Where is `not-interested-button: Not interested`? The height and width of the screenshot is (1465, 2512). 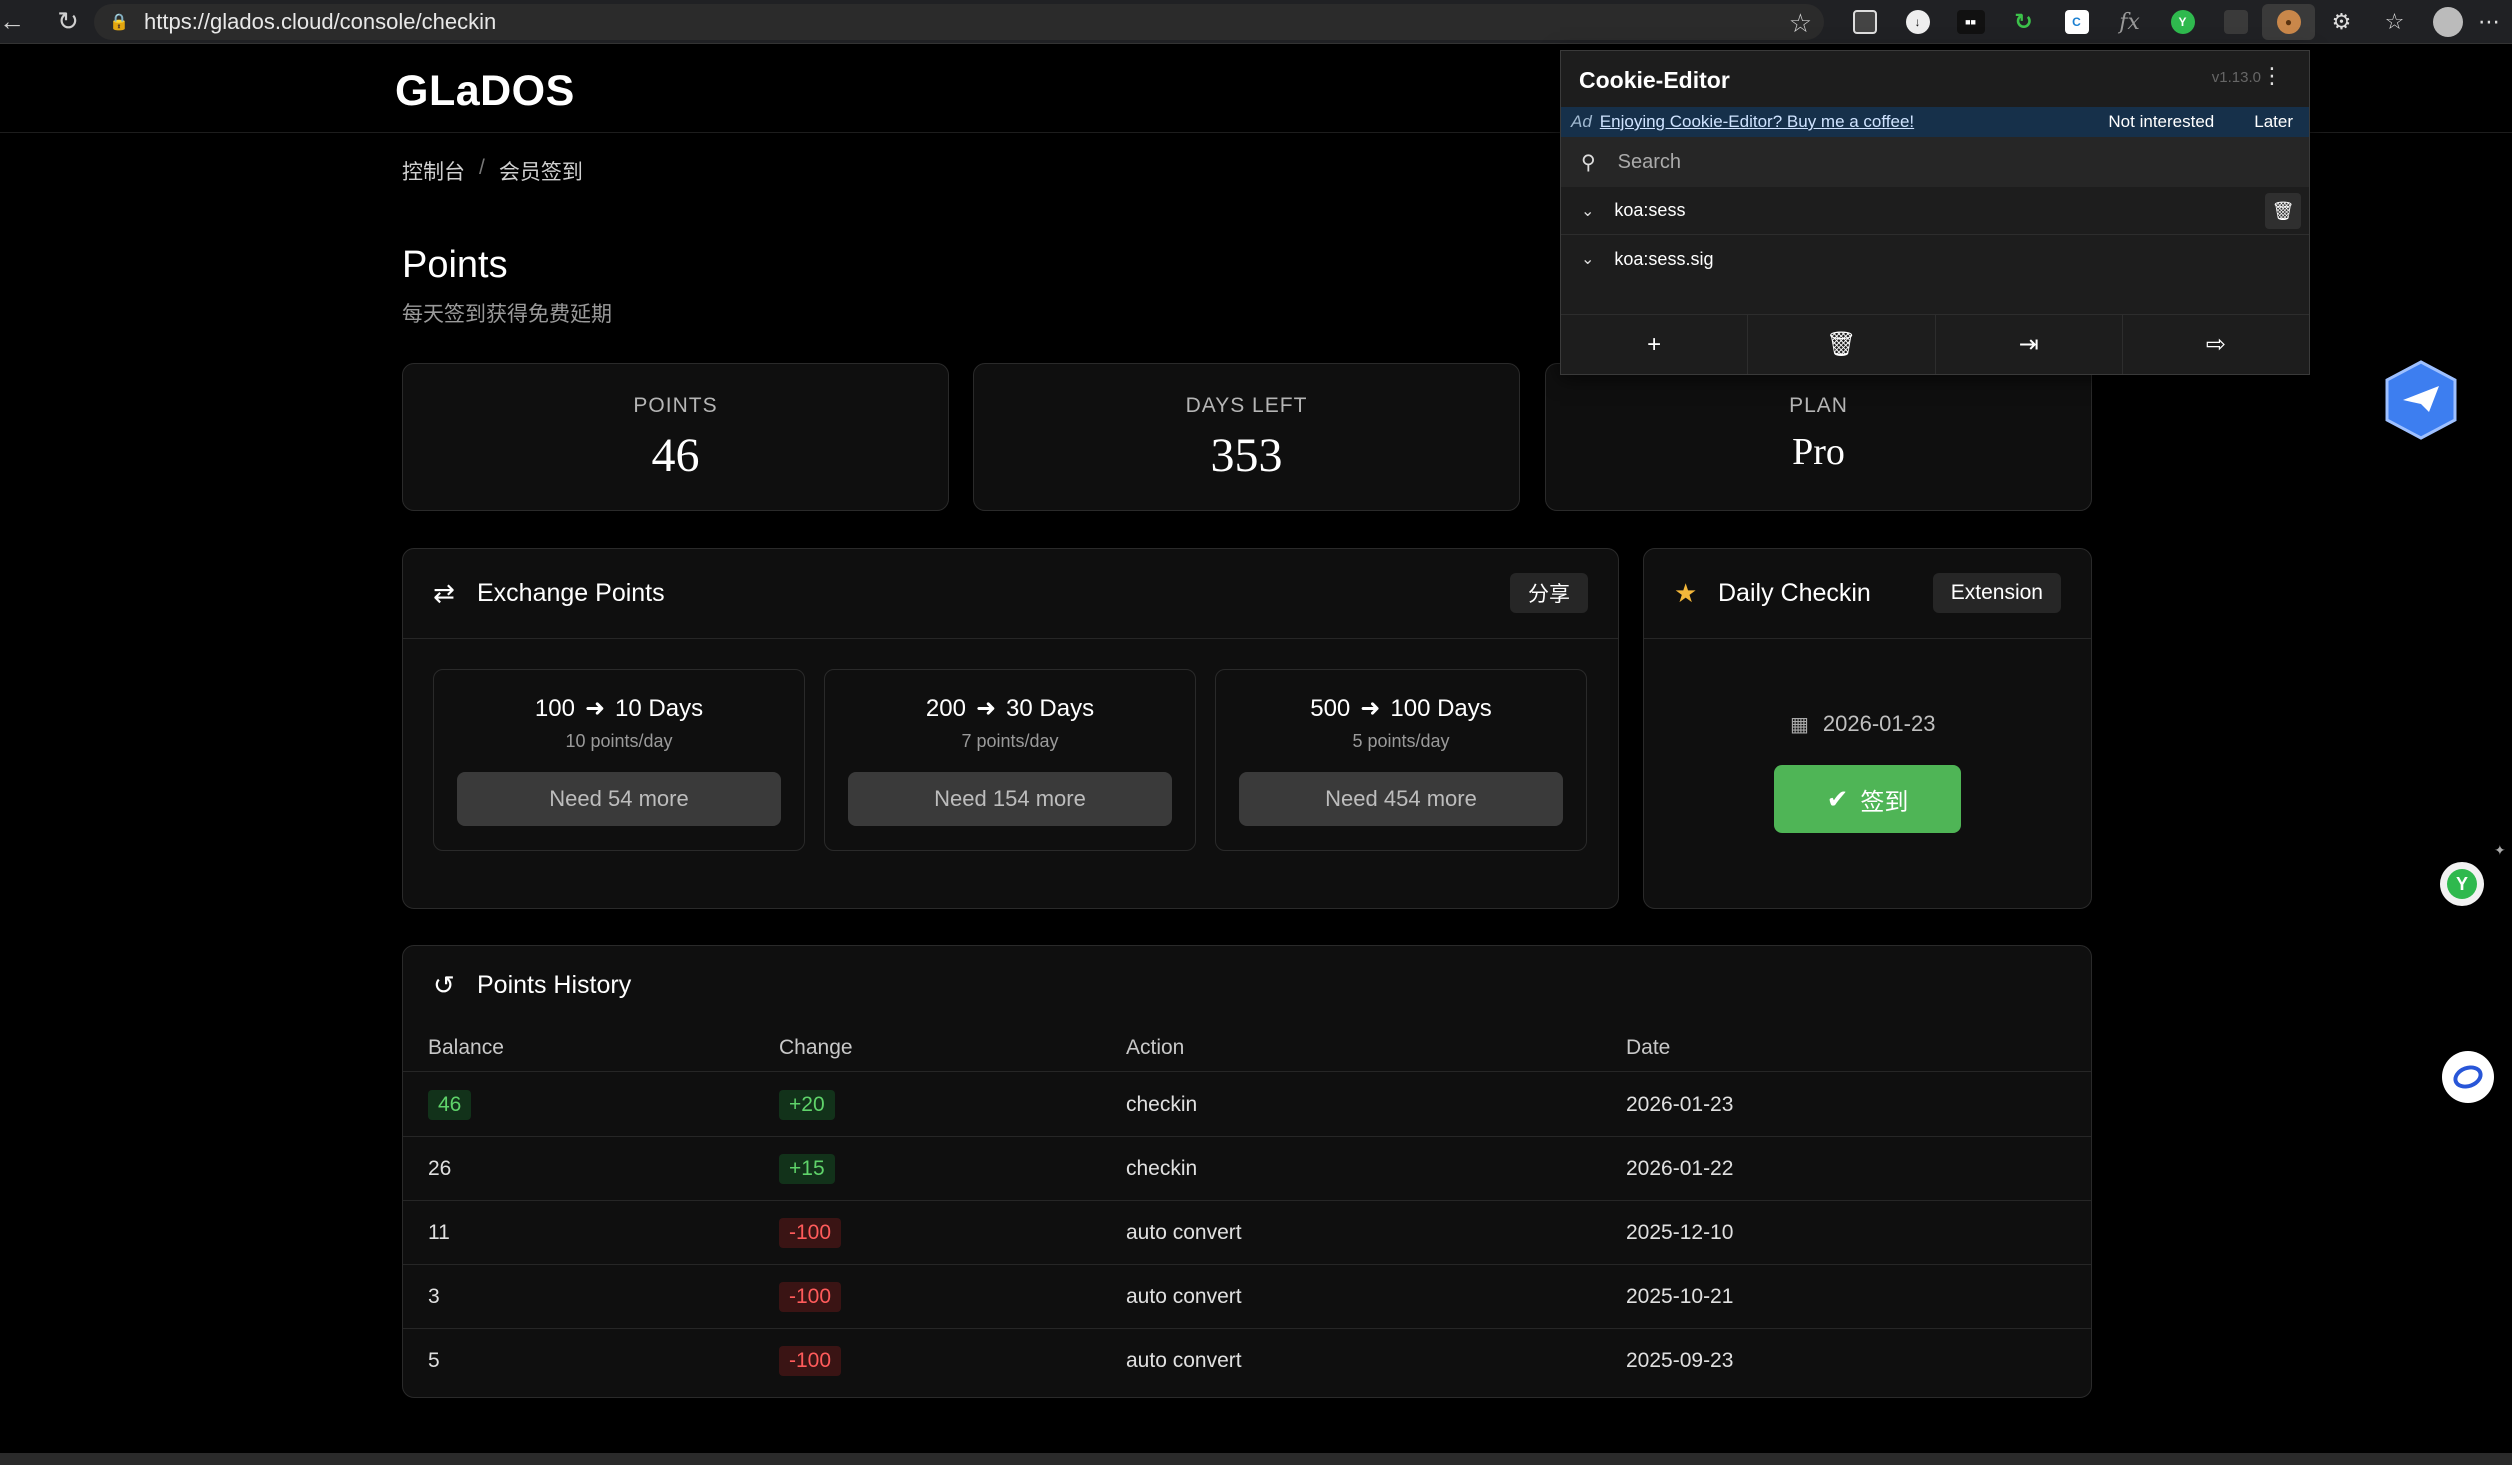
not-interested-button: Not interested is located at coordinates (2161, 122).